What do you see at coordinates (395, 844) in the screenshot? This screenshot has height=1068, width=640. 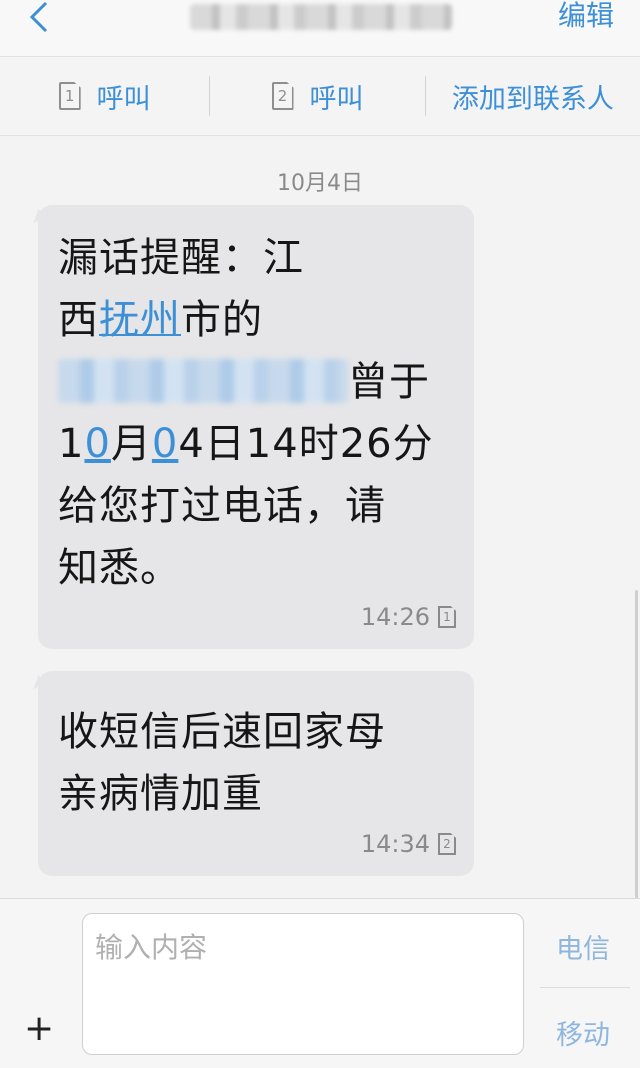 I see `message-time: 14:34` at bounding box center [395, 844].